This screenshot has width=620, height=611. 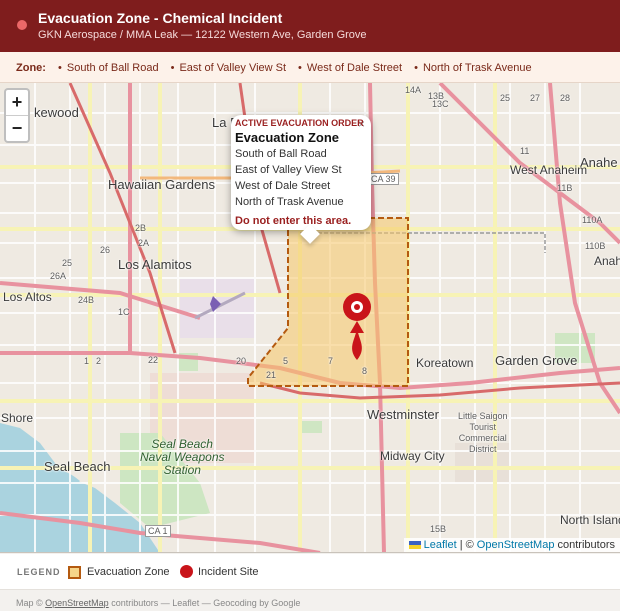 I want to click on exit-label: 24B, so click(x=86, y=300).